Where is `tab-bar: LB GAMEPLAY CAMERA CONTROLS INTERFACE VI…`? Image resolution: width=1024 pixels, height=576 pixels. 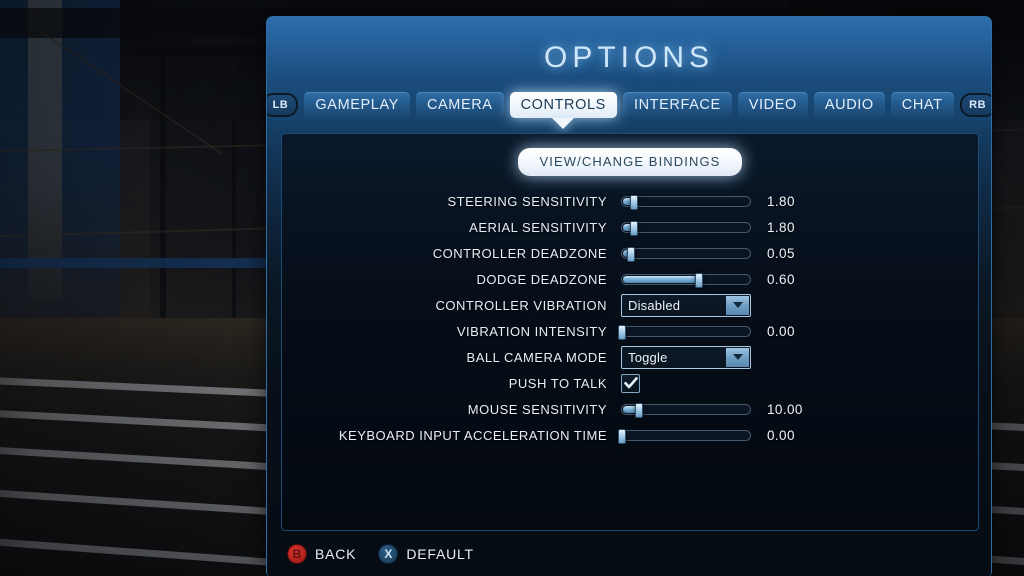 tab-bar: LB GAMEPLAY CAMERA CONTROLS INTERFACE VI… is located at coordinates (629, 110).